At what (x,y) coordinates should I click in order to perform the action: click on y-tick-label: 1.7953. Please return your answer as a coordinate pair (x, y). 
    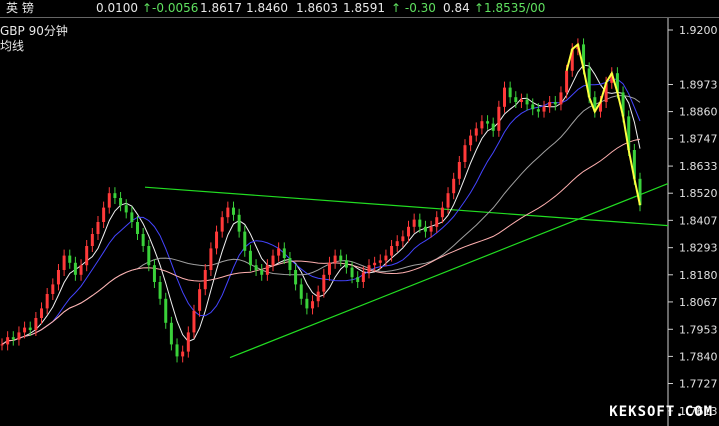
    Looking at the image, I should click on (698, 329).